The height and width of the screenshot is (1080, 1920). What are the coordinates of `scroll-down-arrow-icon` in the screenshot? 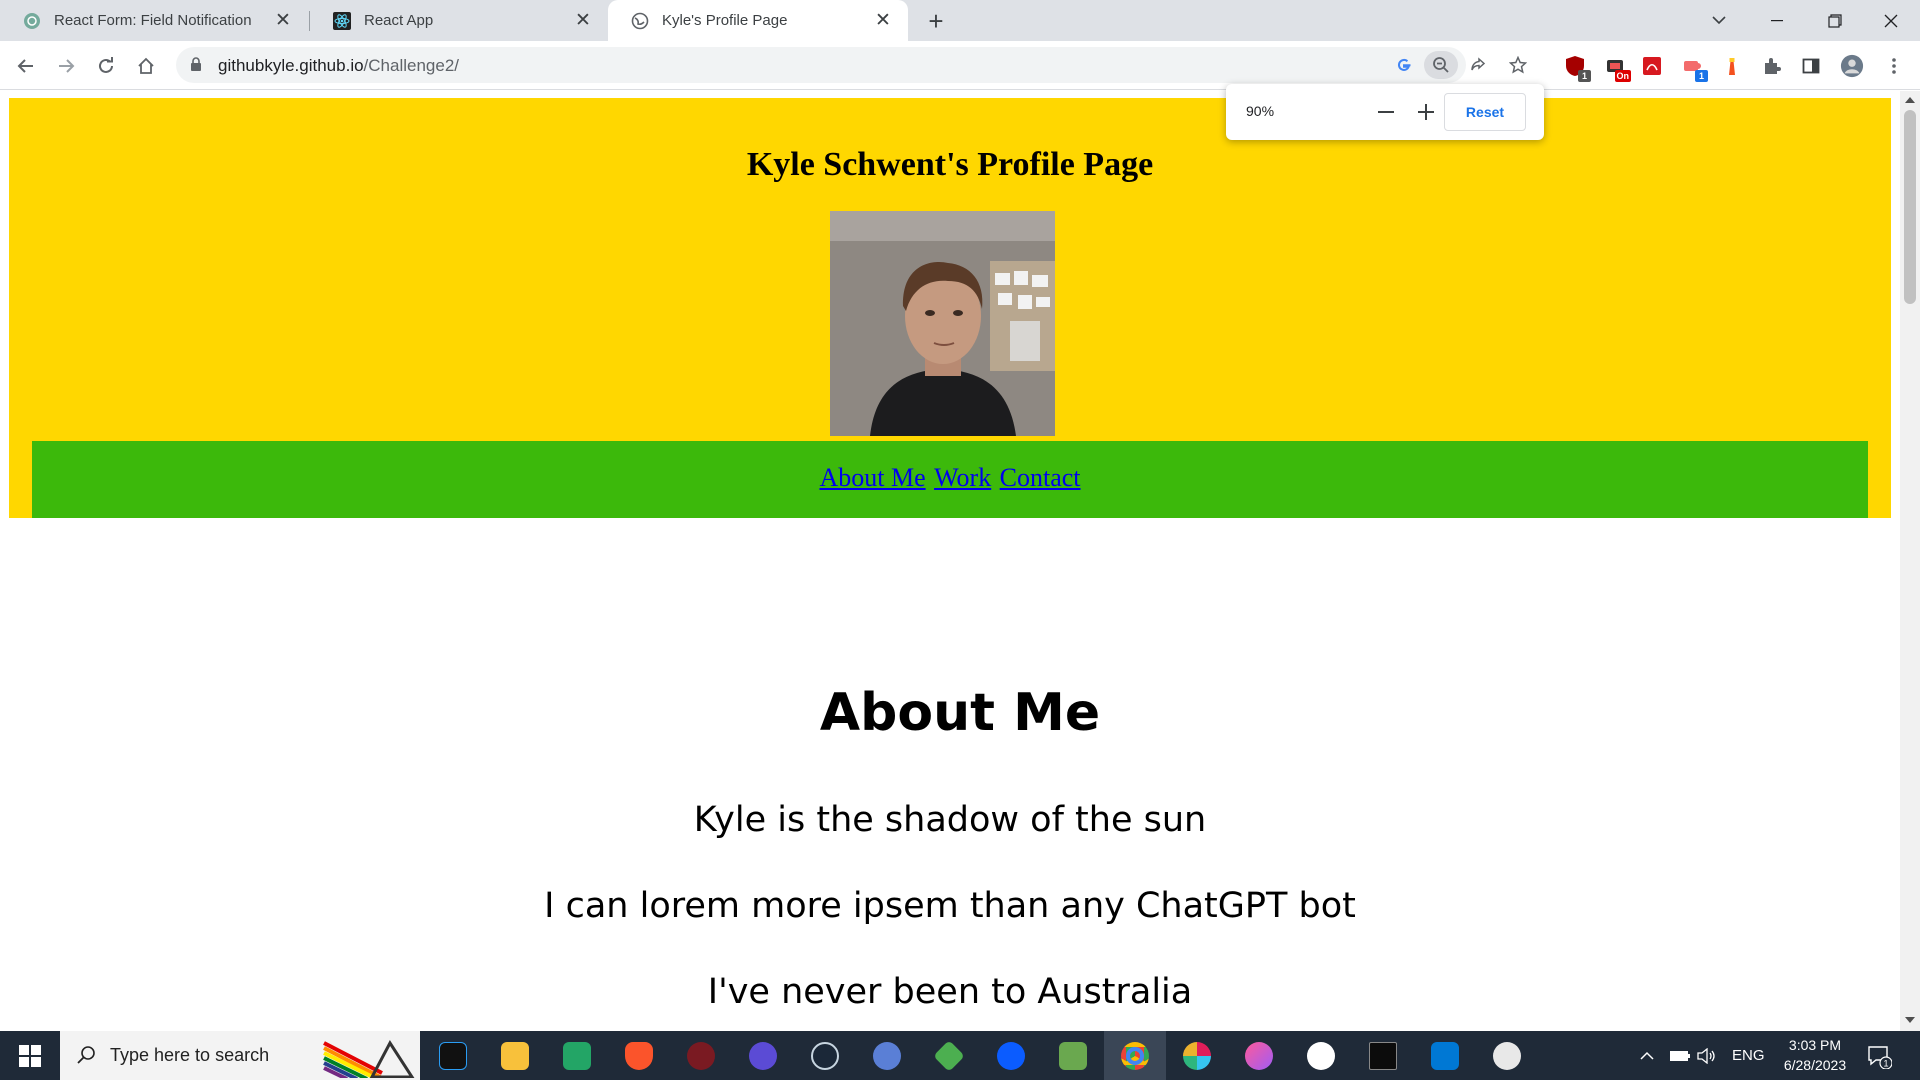 It's located at (1910, 1020).